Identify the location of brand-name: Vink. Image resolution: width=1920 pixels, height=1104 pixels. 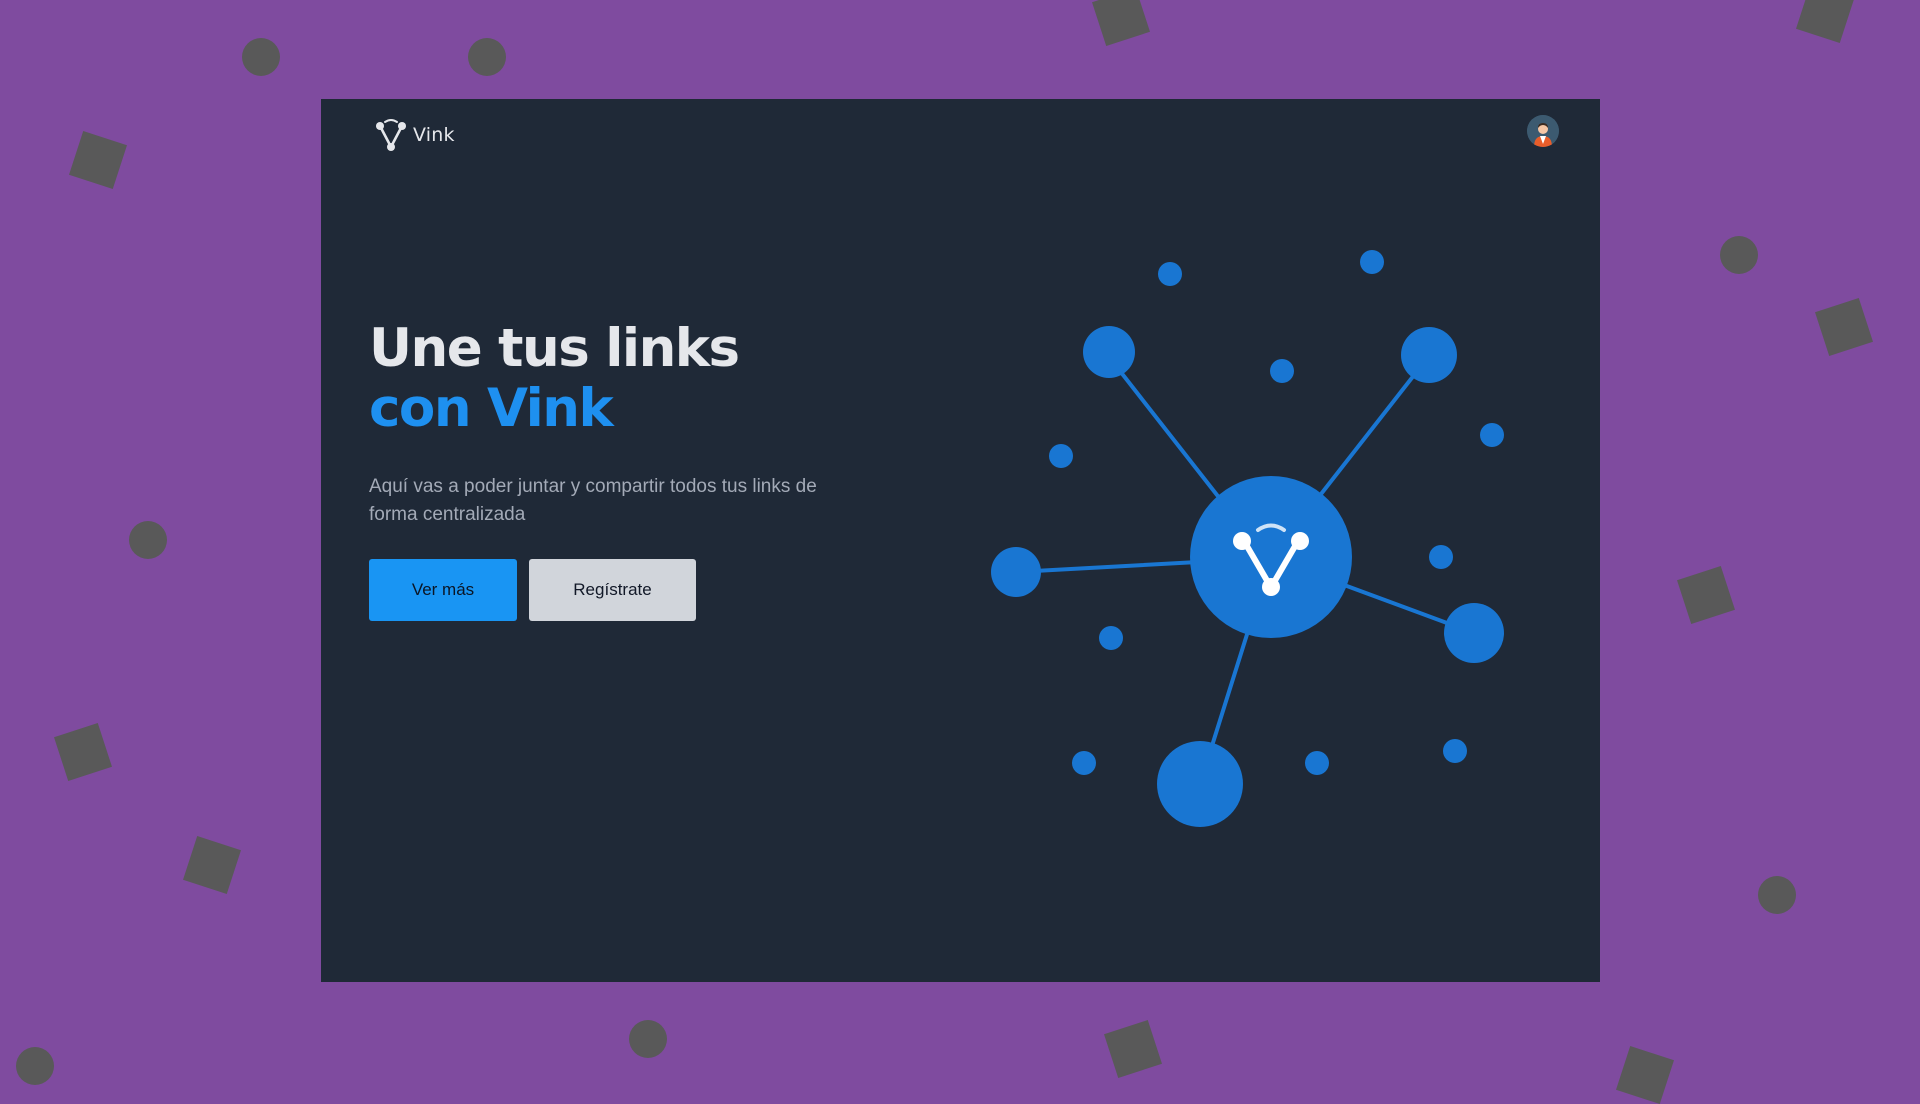
(434, 135).